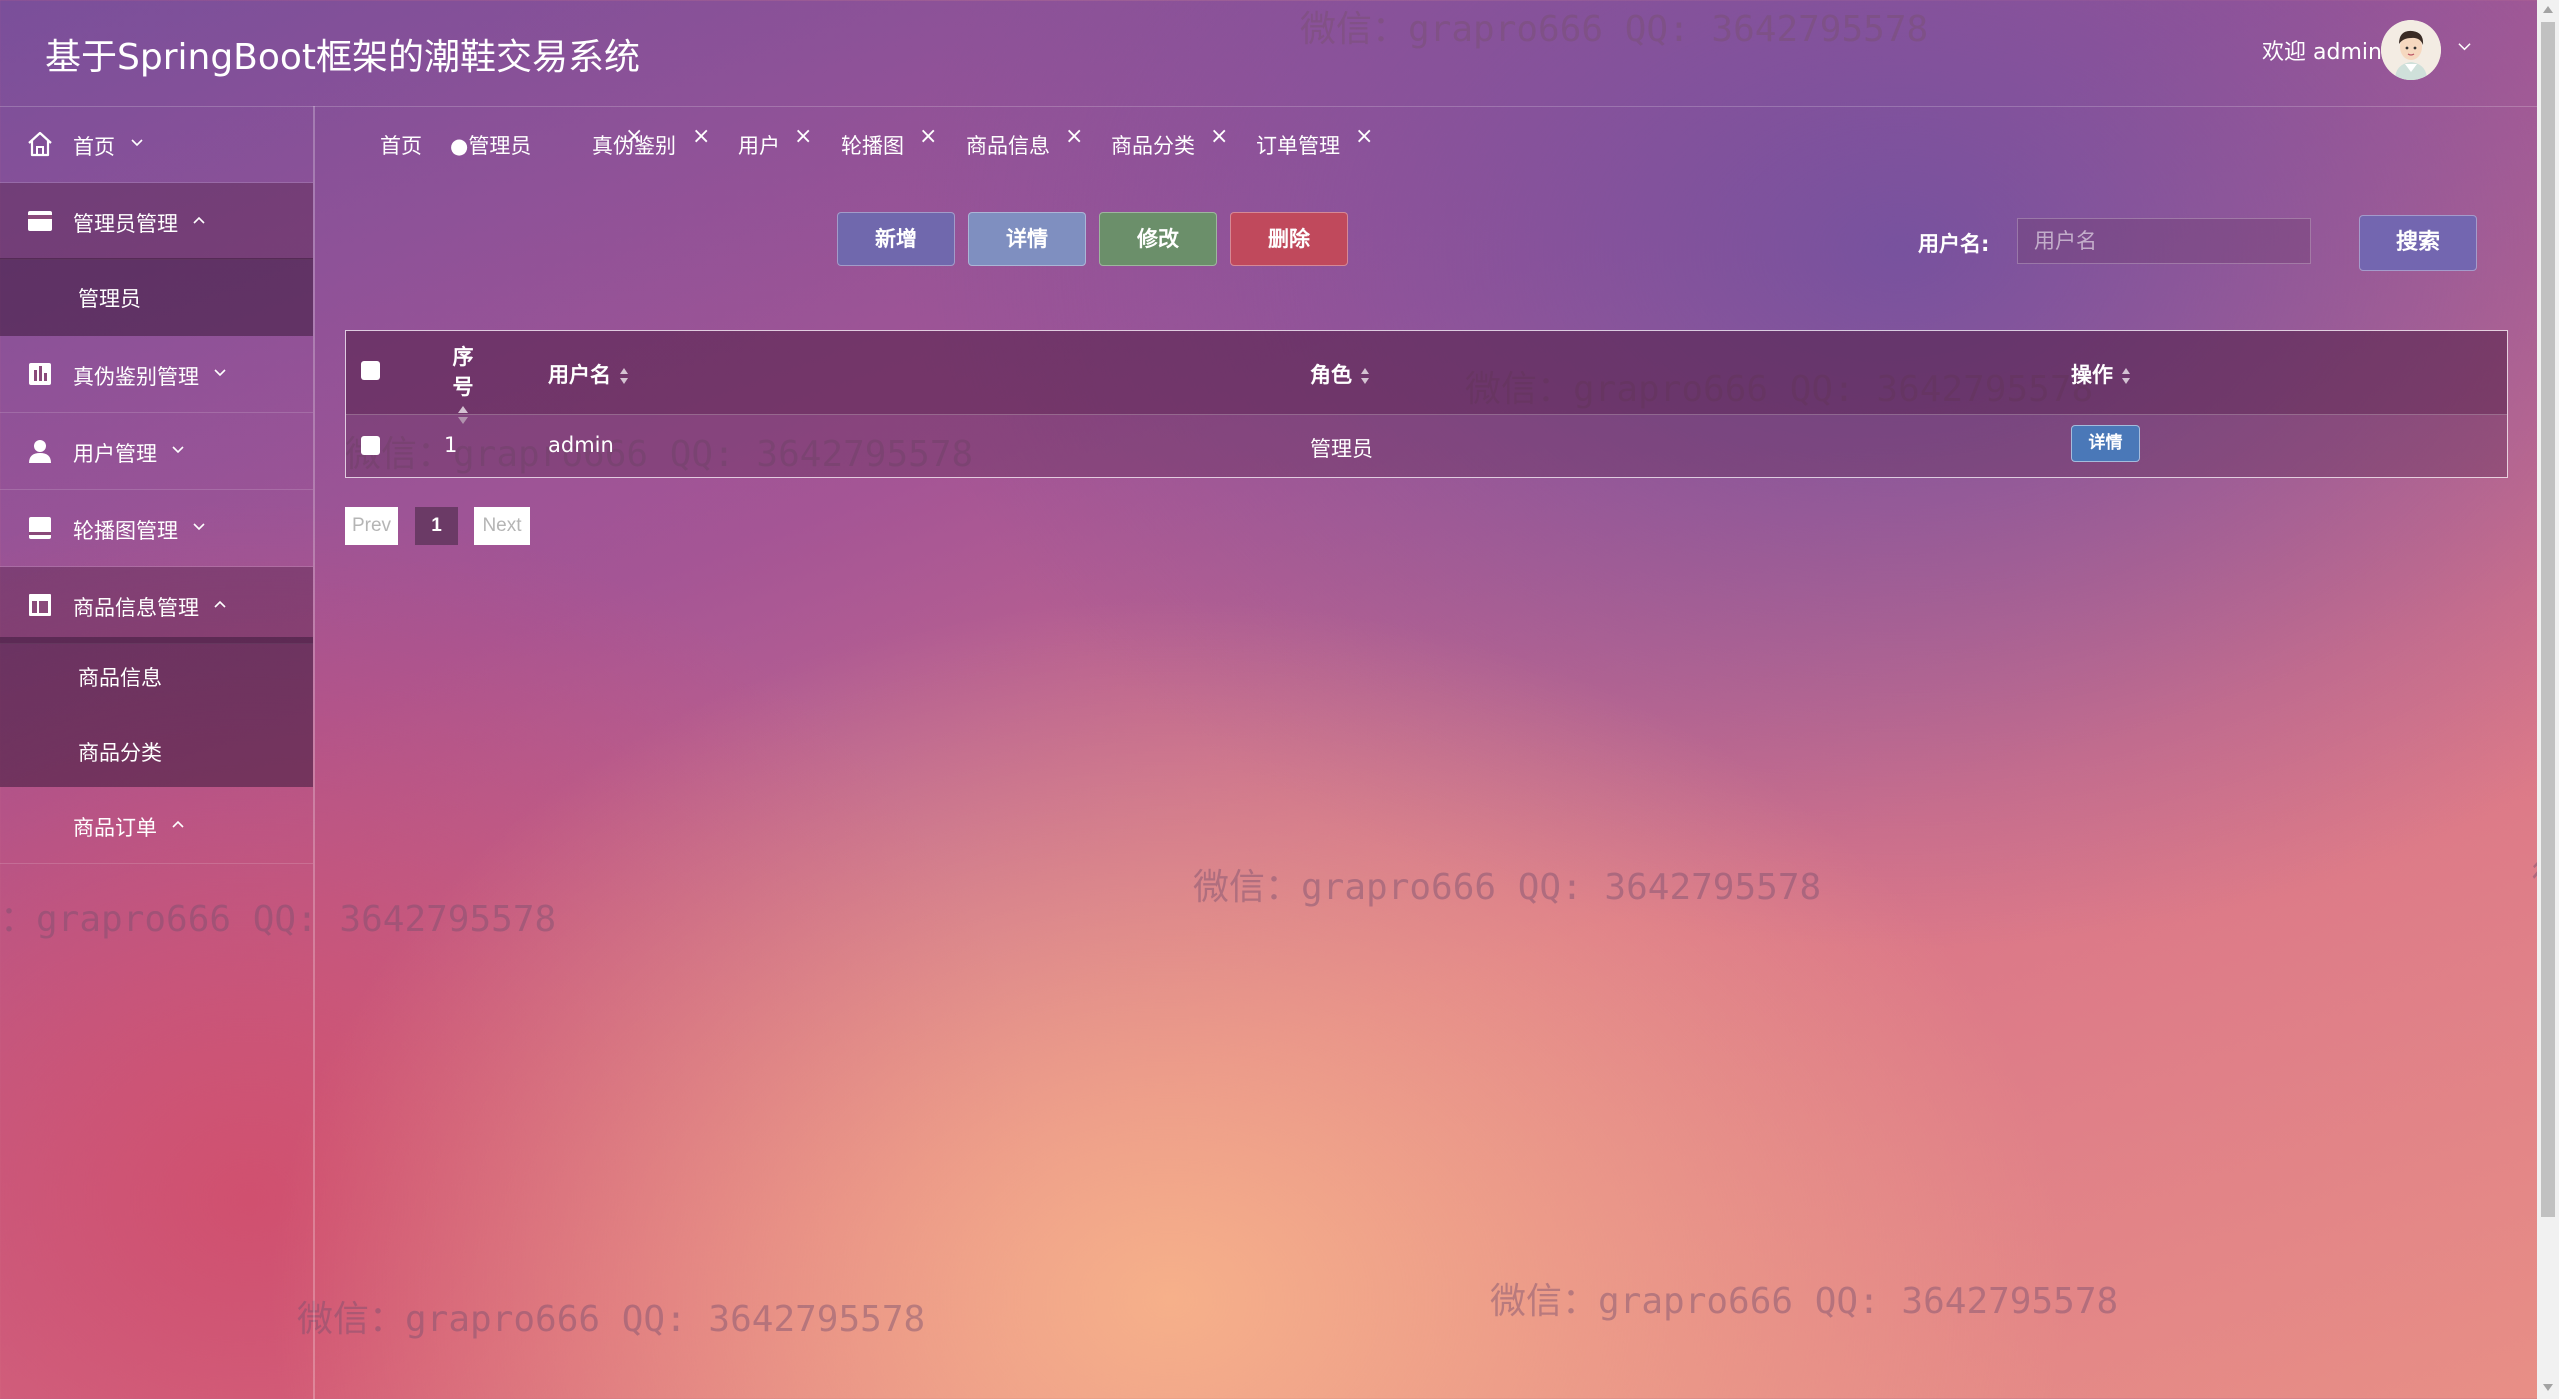 This screenshot has height=1399, width=2559. What do you see at coordinates (1008, 146) in the screenshot?
I see `tab-label: 商品信息` at bounding box center [1008, 146].